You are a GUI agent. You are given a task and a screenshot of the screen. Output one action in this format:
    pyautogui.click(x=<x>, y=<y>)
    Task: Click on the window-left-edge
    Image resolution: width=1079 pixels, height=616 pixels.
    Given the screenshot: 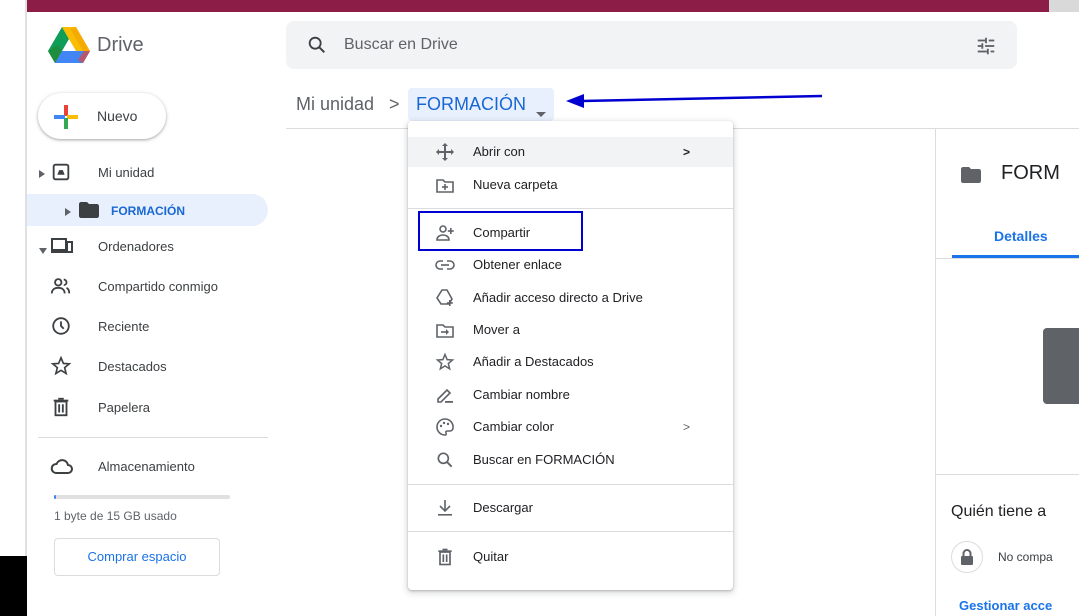 What is the action you would take?
    pyautogui.click(x=13, y=308)
    